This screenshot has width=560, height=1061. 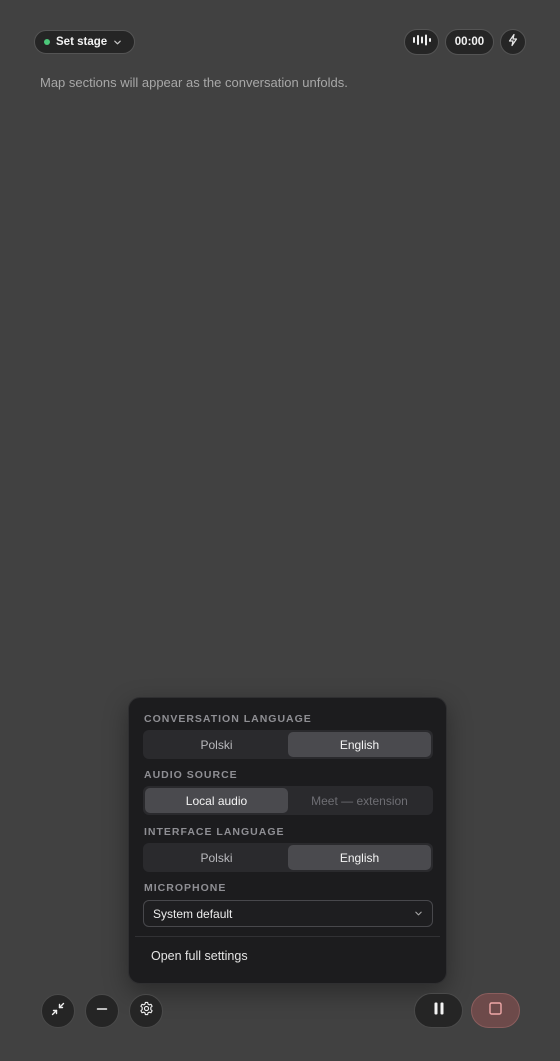 I want to click on pause-icon, so click(x=439, y=1011).